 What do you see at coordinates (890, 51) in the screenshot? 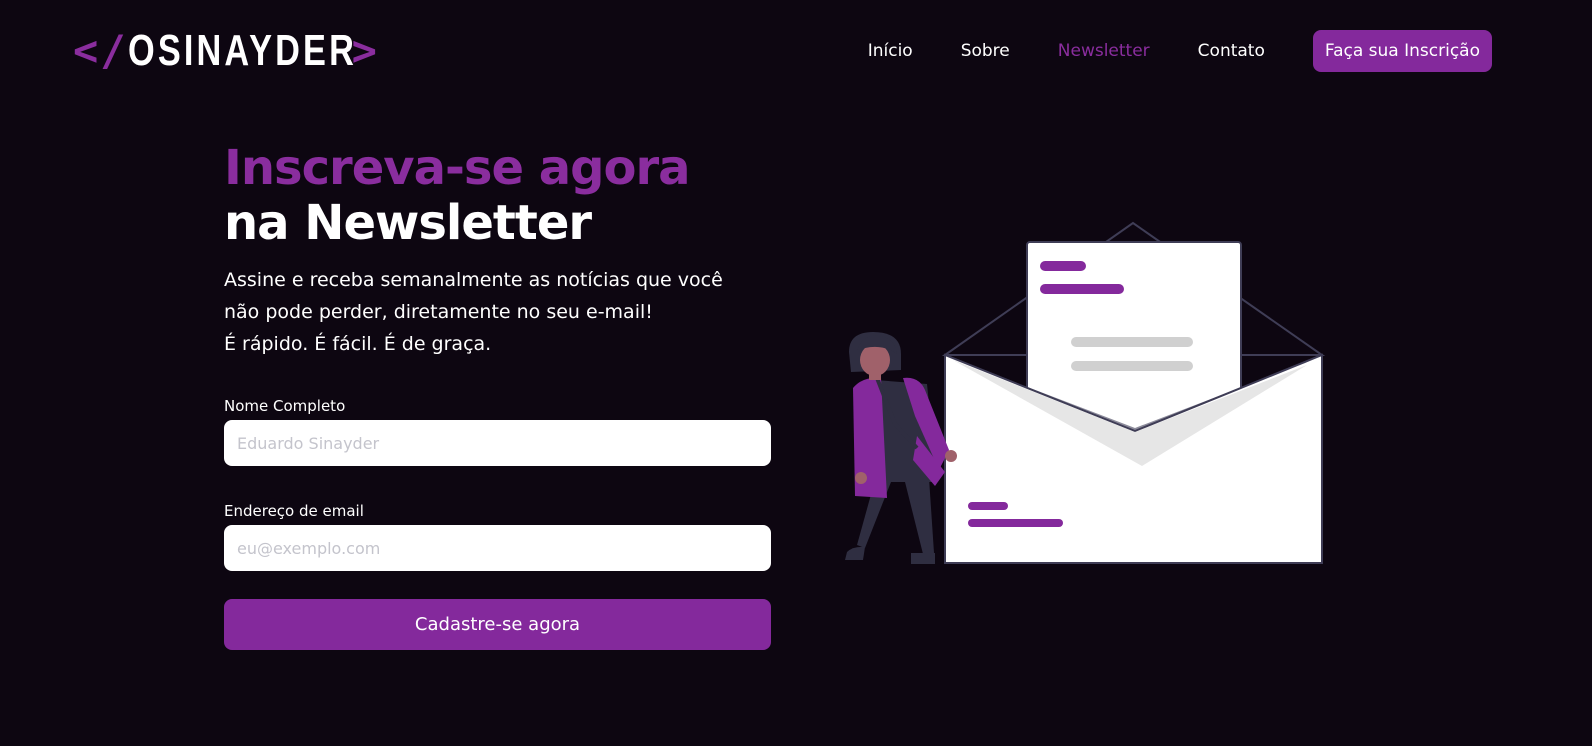
I see `nav-link-inicio: Início` at bounding box center [890, 51].